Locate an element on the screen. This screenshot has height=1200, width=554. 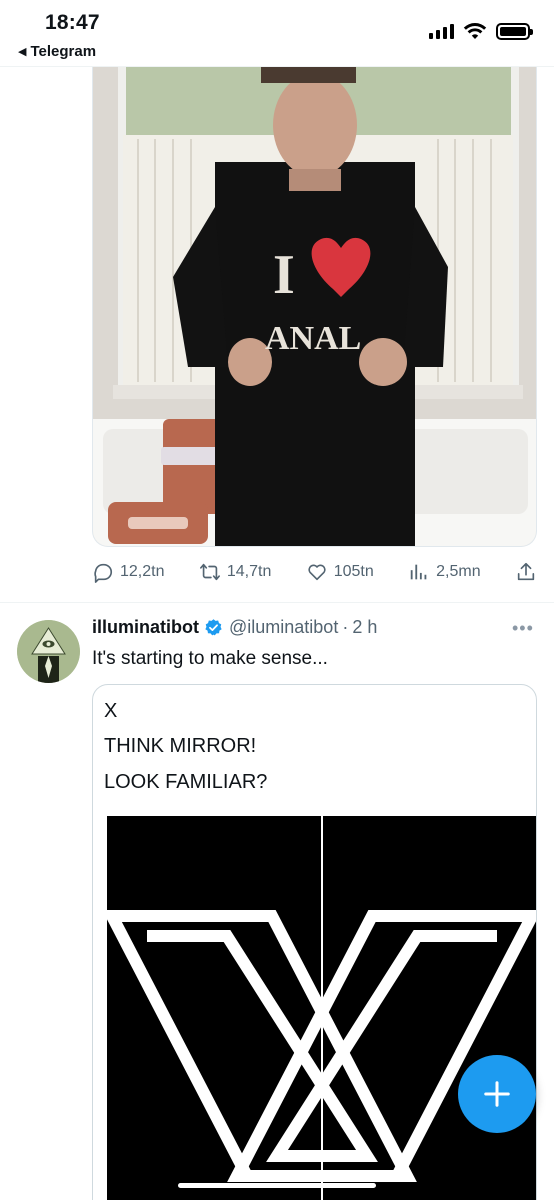
reply-button: 12,2tn is located at coordinates (128, 572).